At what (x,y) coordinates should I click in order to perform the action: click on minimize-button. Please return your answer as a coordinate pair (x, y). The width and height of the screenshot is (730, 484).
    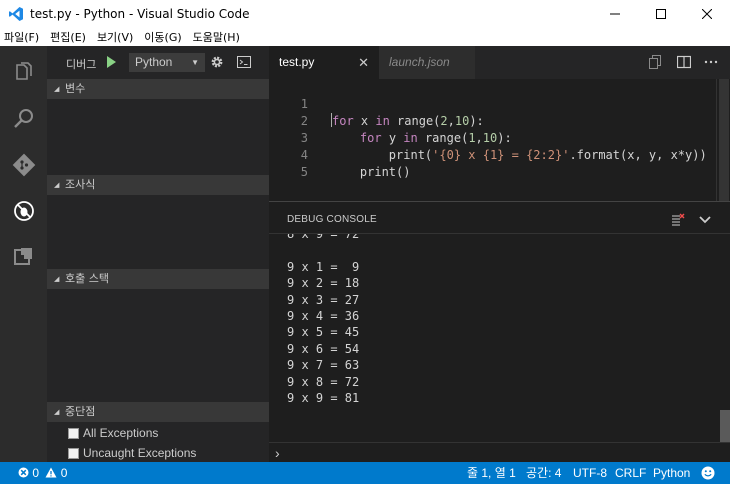
    Looking at the image, I should click on (615, 14).